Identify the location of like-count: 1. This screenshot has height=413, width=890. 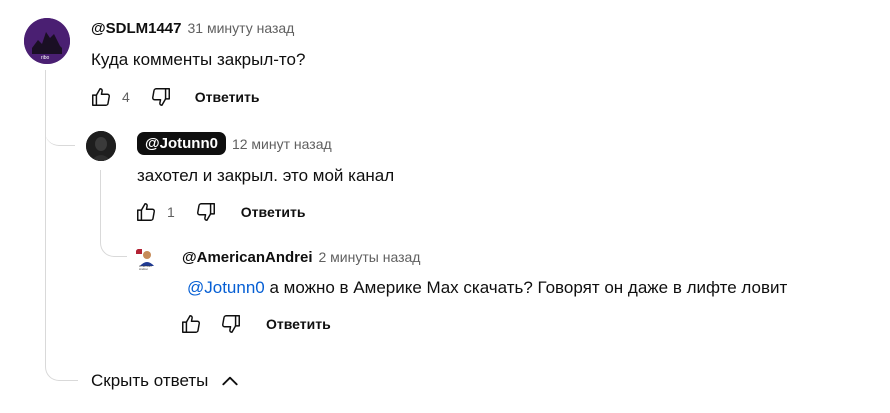
(171, 212).